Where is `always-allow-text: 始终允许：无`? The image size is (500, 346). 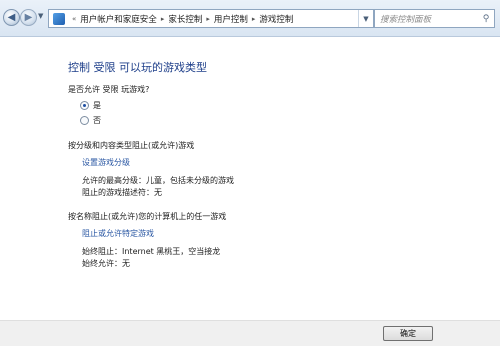 always-allow-text: 始终允许：无 is located at coordinates (106, 263).